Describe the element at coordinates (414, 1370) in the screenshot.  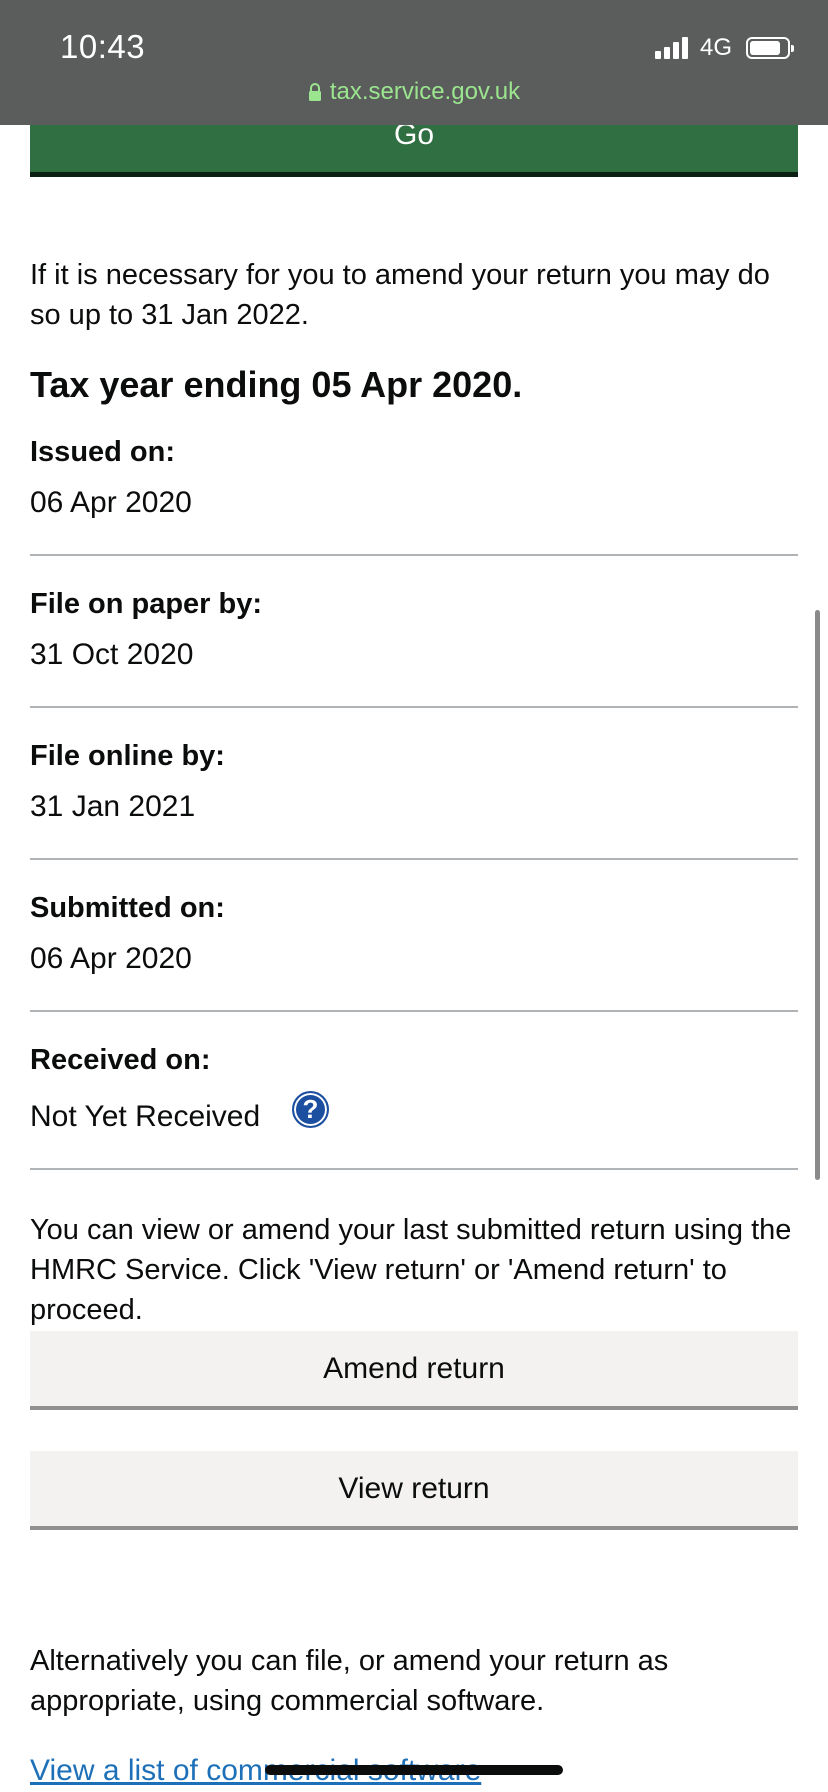
I see `amend-return-button: Amend return` at that location.